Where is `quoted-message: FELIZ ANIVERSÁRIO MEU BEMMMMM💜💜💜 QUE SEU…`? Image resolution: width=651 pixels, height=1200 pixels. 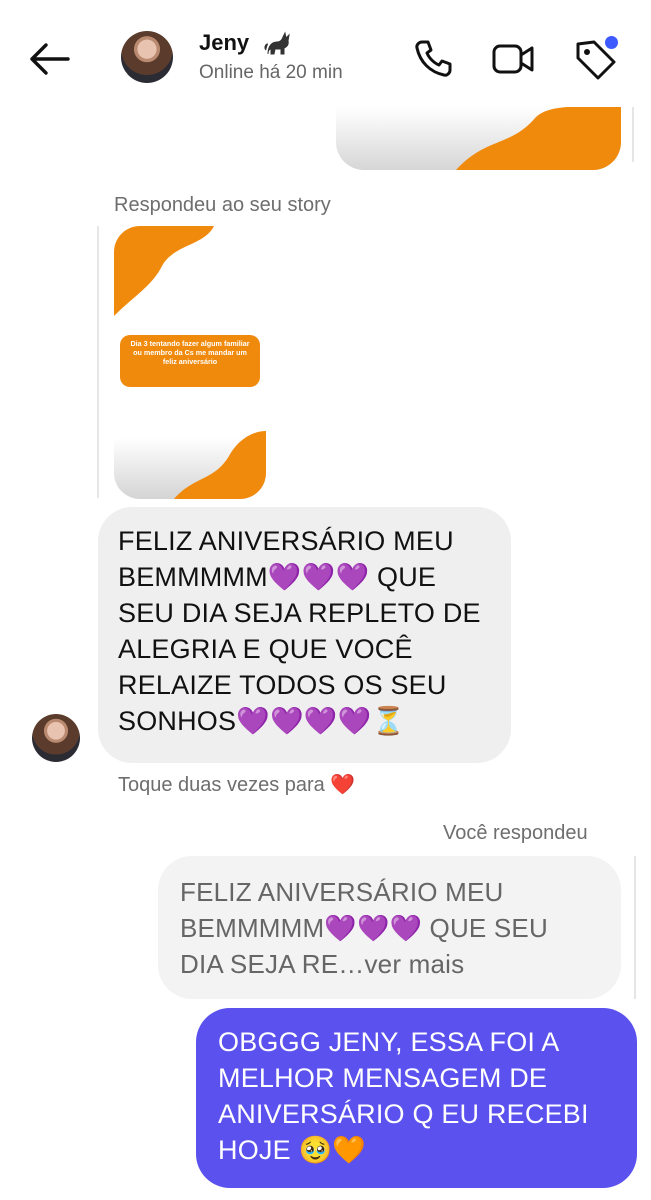
quoted-message: FELIZ ANIVERSÁRIO MEU BEMMMMM💜💜💜 QUE SEU… is located at coordinates (389, 927).